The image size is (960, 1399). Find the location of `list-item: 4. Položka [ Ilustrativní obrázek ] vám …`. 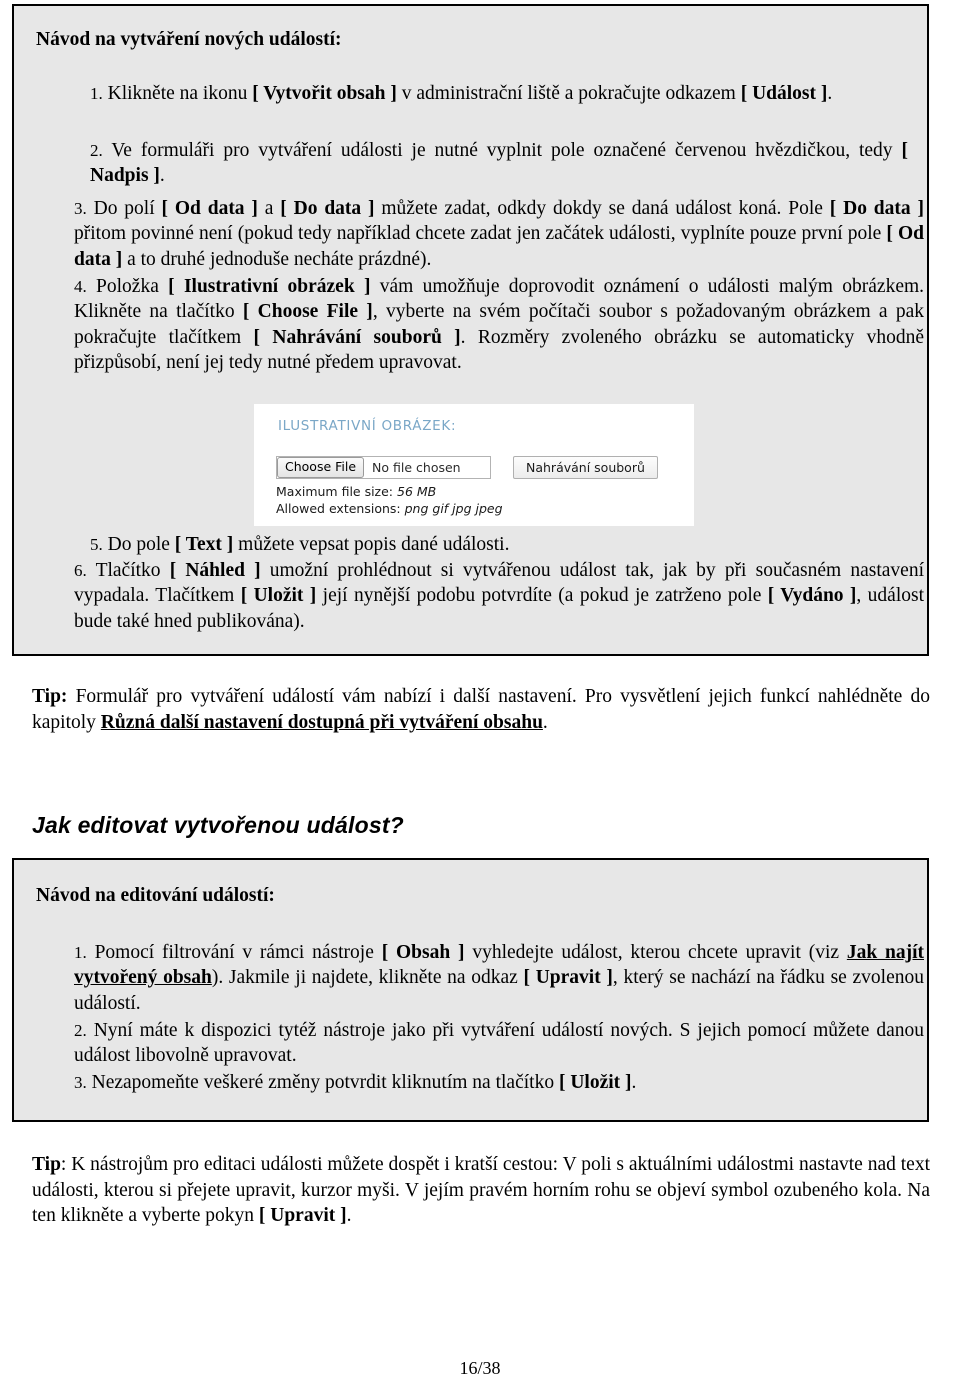

list-item: 4. Položka [ Ilustrativní obrázek ] vám … is located at coordinates (499, 324).